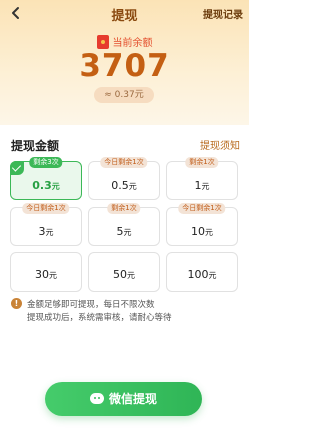 This screenshot has height=431, width=320. Describe the element at coordinates (124, 13) in the screenshot. I see `top-bar: 提现 提现记录` at that location.